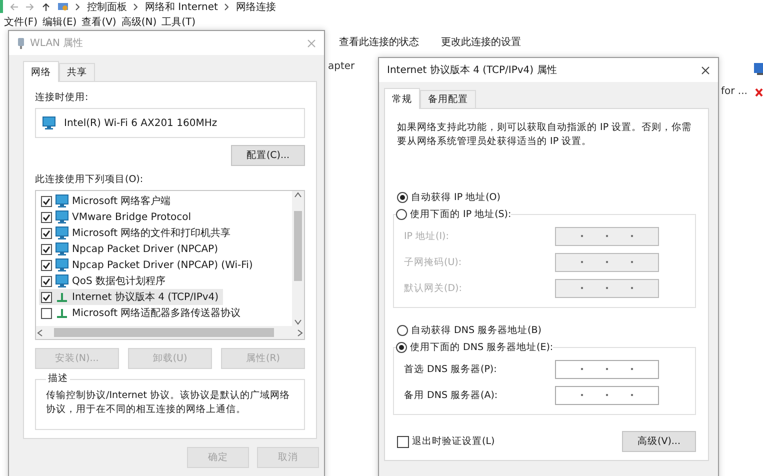 The image size is (763, 476). What do you see at coordinates (142, 313) in the screenshot?
I see `list-item: Microsoft 网络适配器多路传送器协议` at bounding box center [142, 313].